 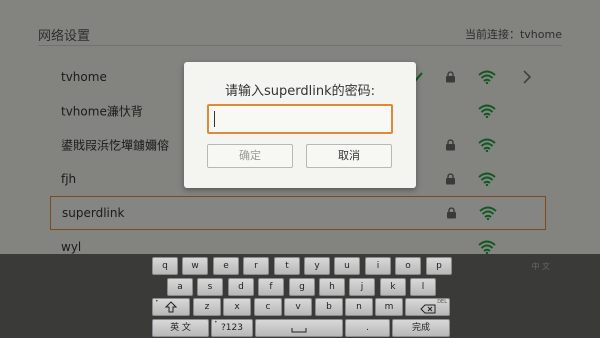 I want to click on period-label: ., so click(x=367, y=328).